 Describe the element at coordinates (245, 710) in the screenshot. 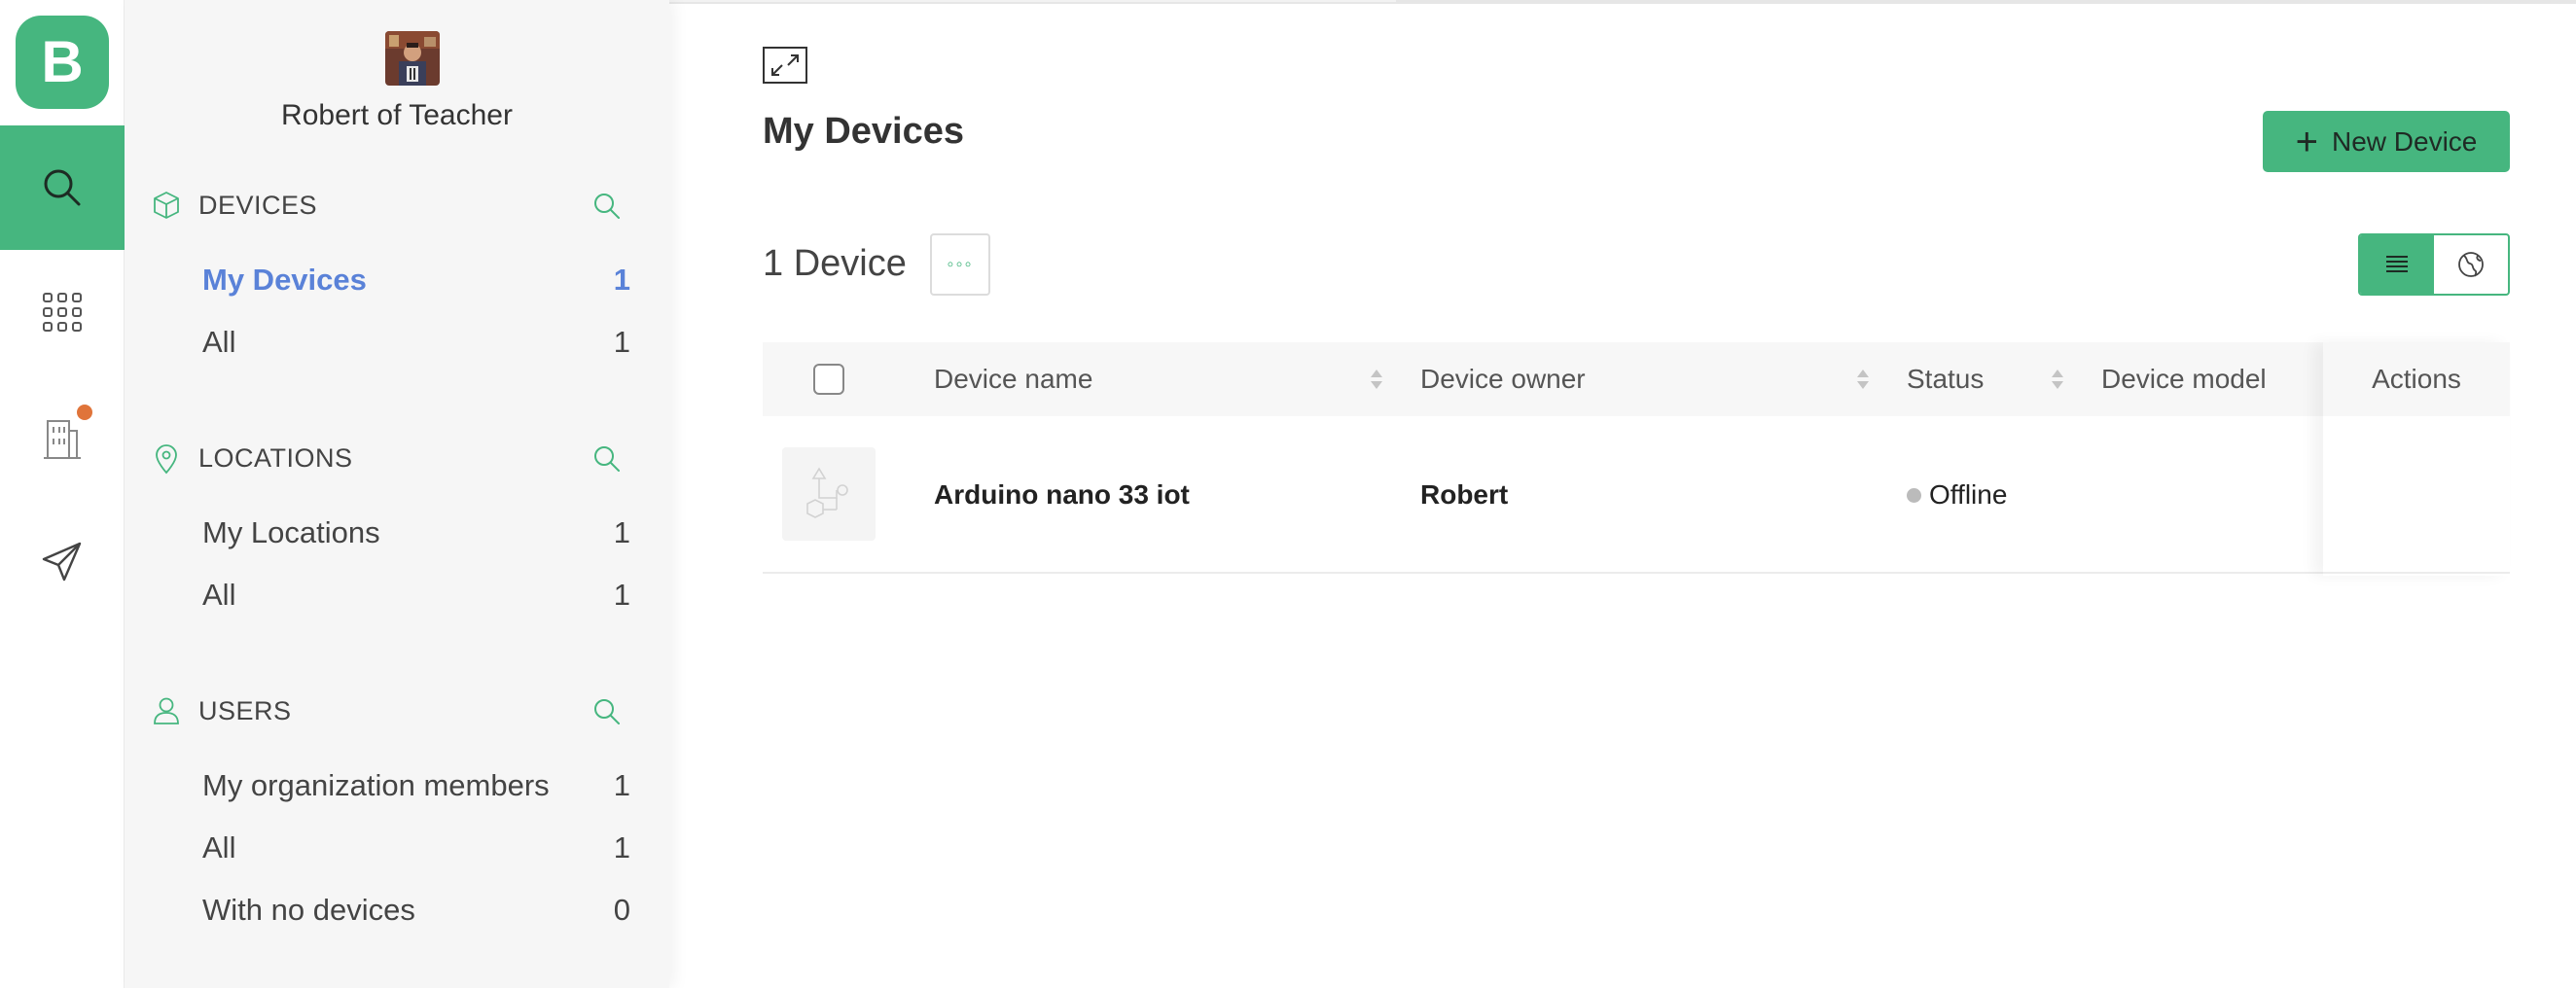

I see `section-title-users: USERS` at that location.